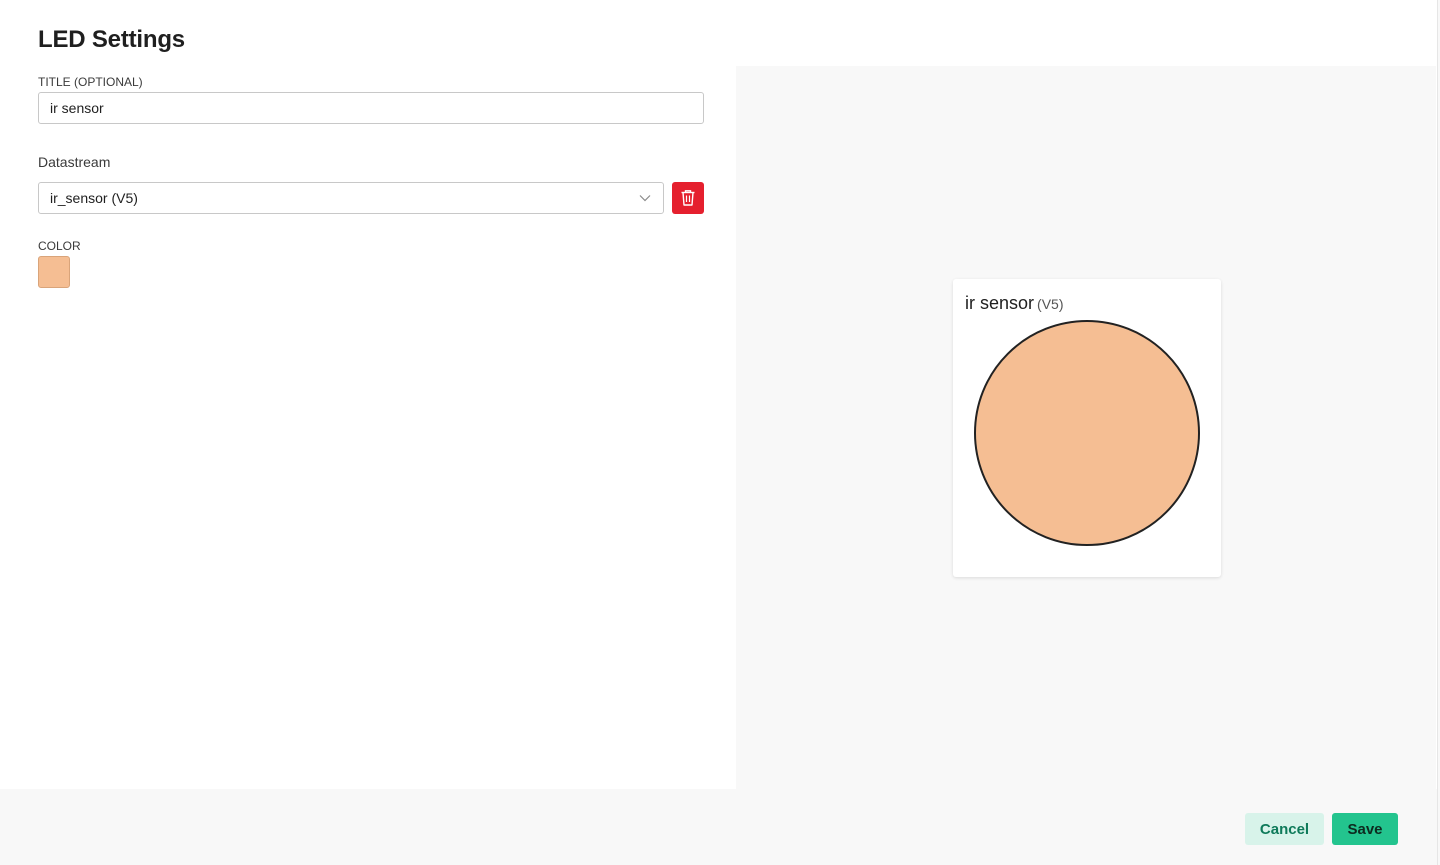 This screenshot has height=865, width=1440. I want to click on datastream-select: ir_sensor (V5), so click(351, 198).